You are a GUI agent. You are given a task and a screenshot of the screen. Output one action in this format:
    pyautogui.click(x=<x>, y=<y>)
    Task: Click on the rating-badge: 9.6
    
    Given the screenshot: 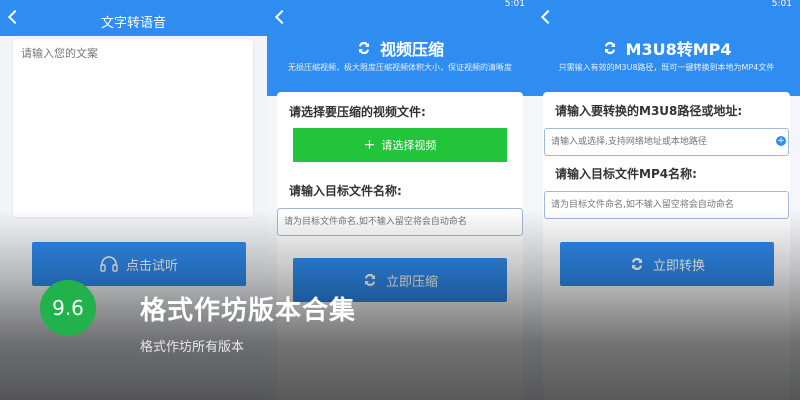 What is the action you would take?
    pyautogui.click(x=68, y=308)
    